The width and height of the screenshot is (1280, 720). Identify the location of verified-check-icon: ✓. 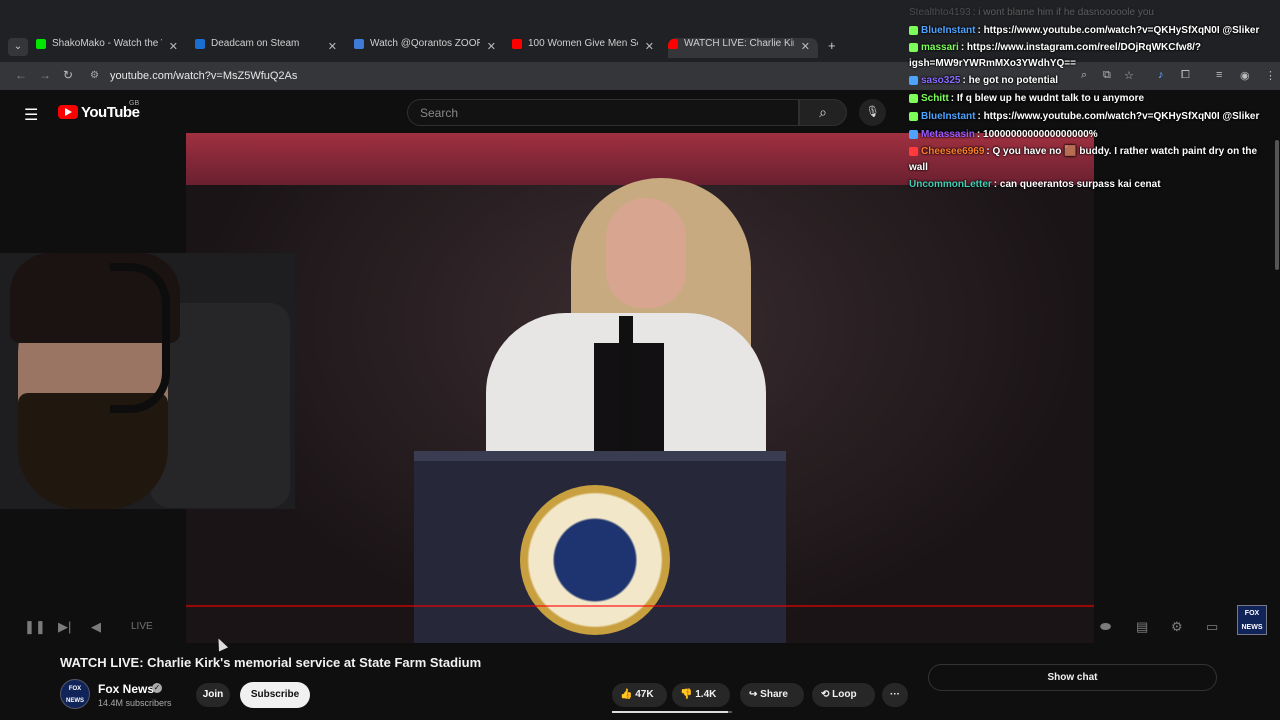
(157, 688).